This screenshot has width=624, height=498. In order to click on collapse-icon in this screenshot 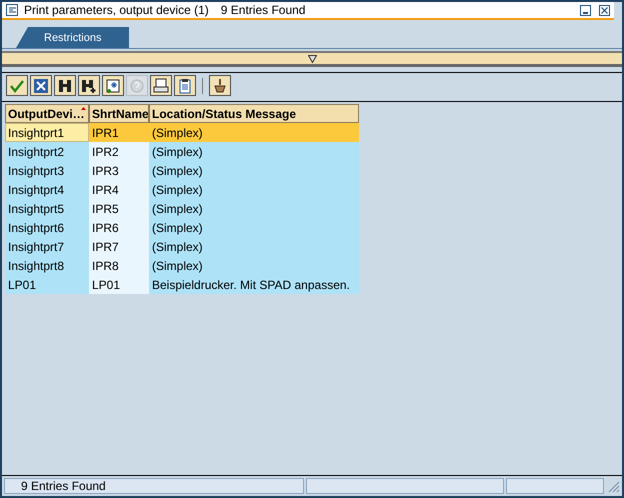, I will do `click(312, 58)`.